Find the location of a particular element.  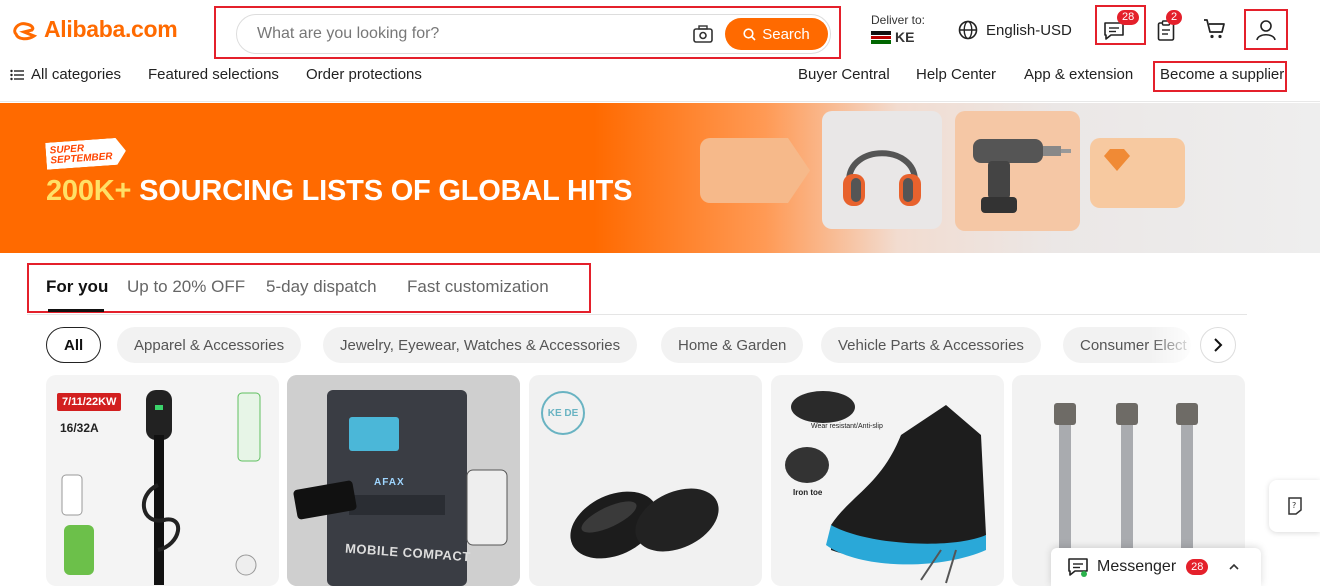

cart-button is located at coordinates (1217, 31).